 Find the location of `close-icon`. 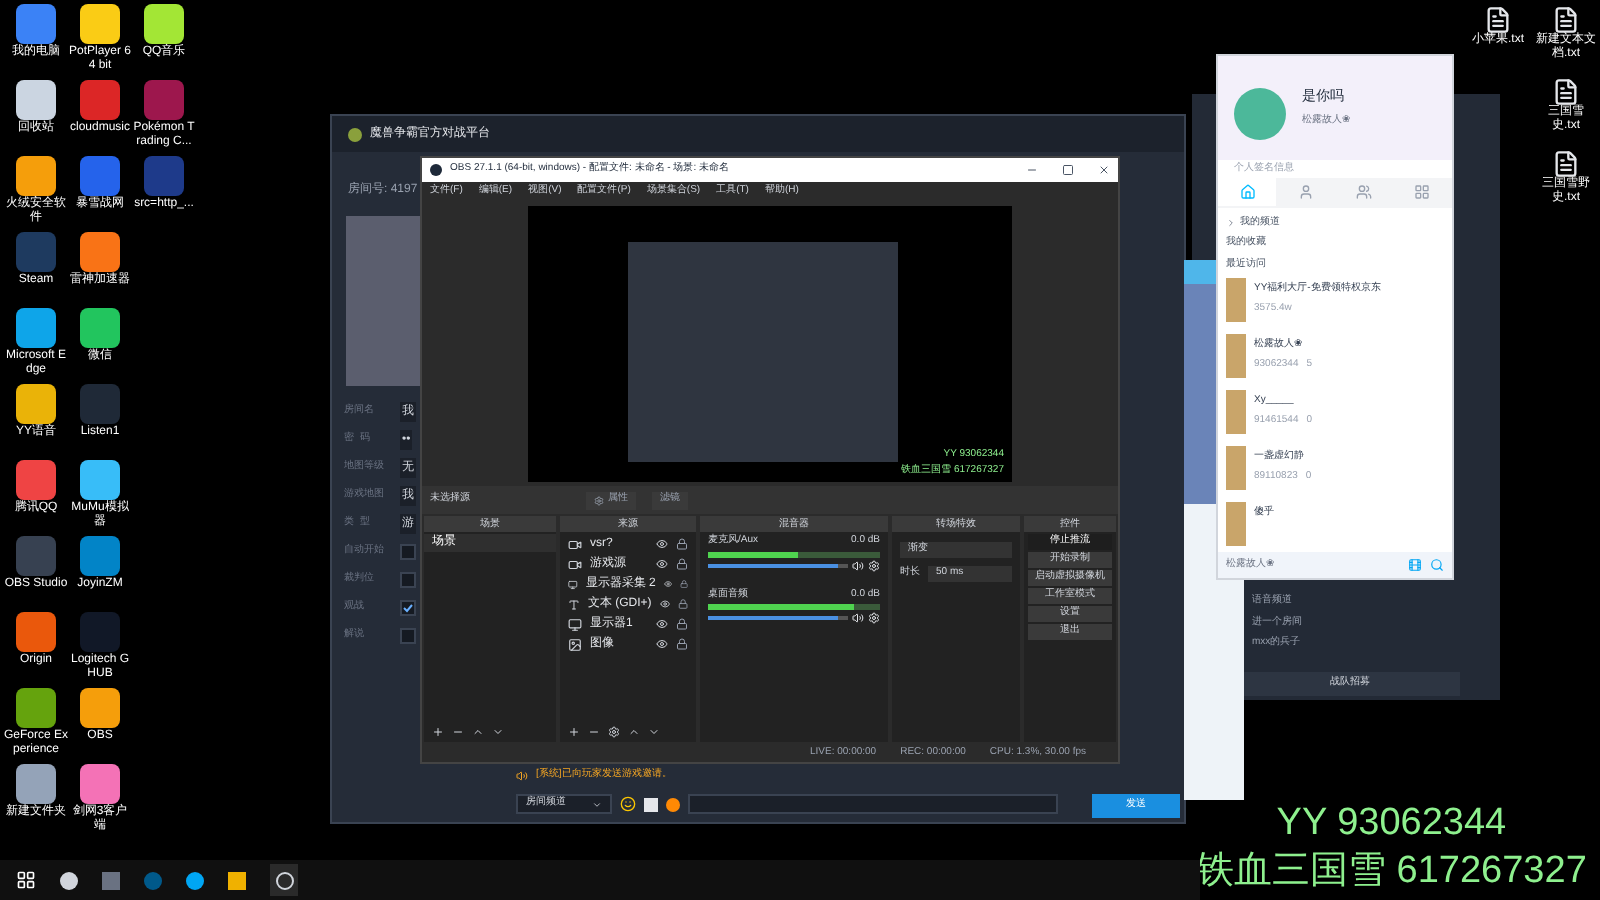

close-icon is located at coordinates (1104, 170).